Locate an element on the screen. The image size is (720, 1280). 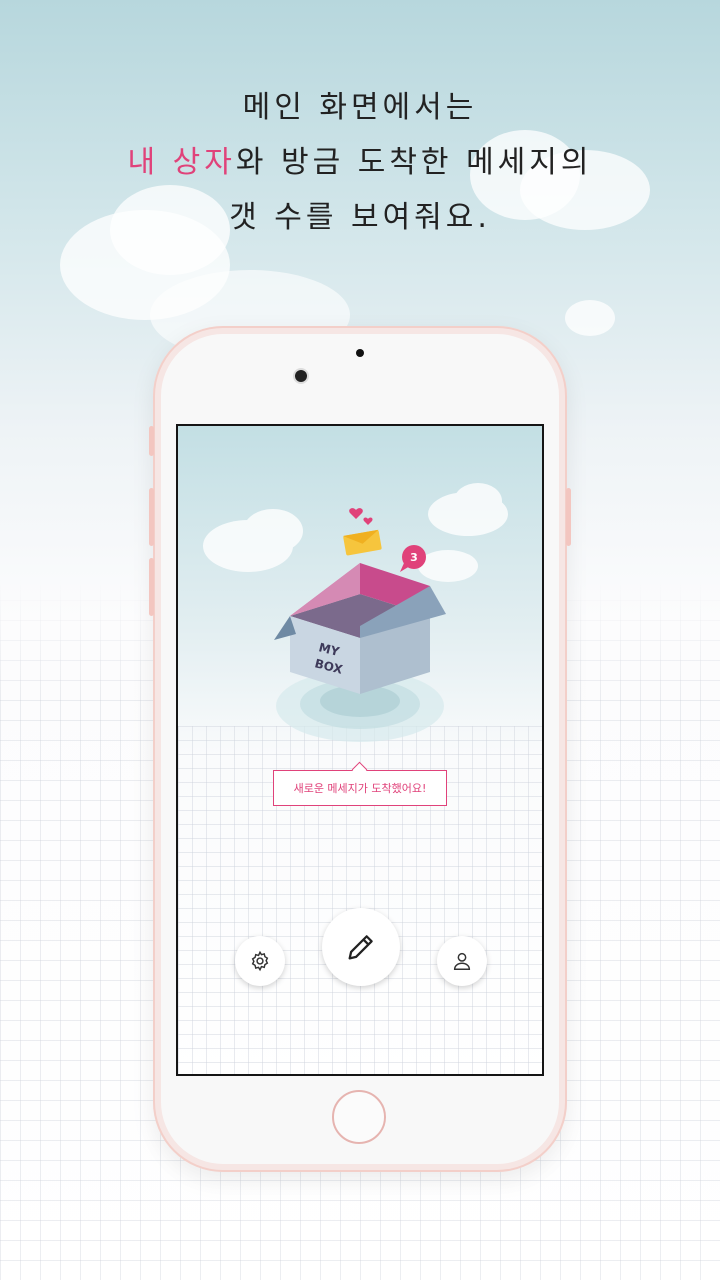
cloud is located at coordinates (590, 318).